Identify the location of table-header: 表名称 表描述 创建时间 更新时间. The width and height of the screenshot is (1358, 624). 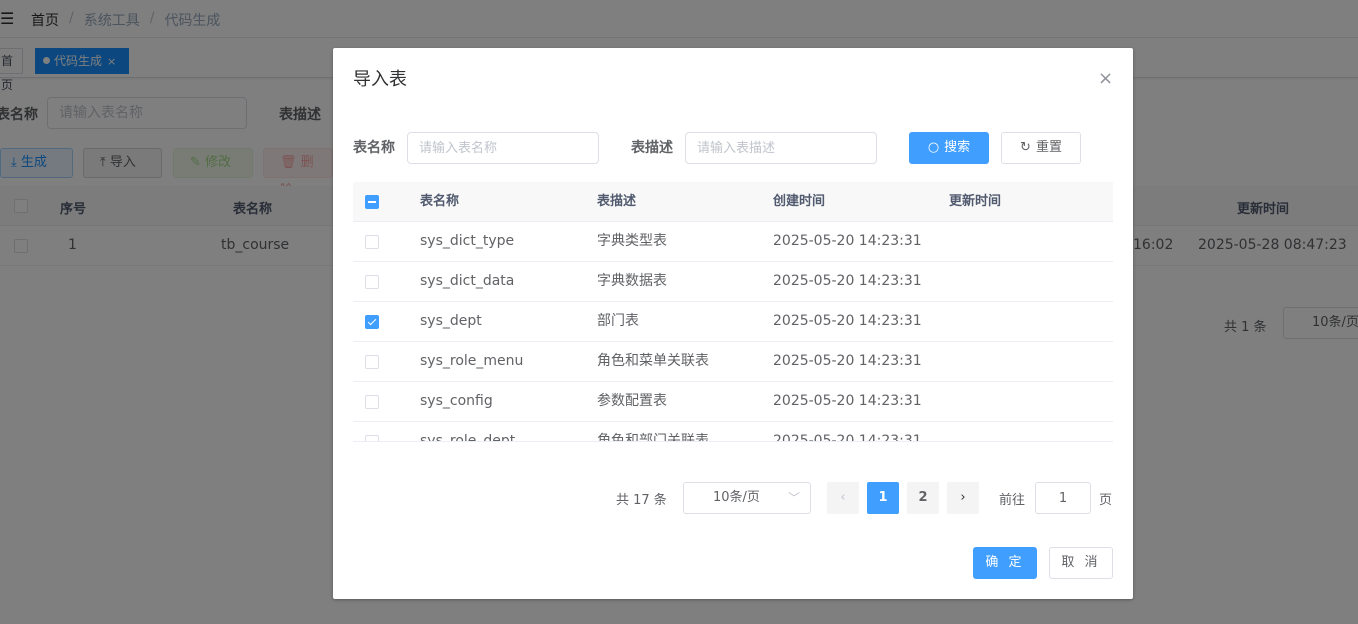
(733, 202).